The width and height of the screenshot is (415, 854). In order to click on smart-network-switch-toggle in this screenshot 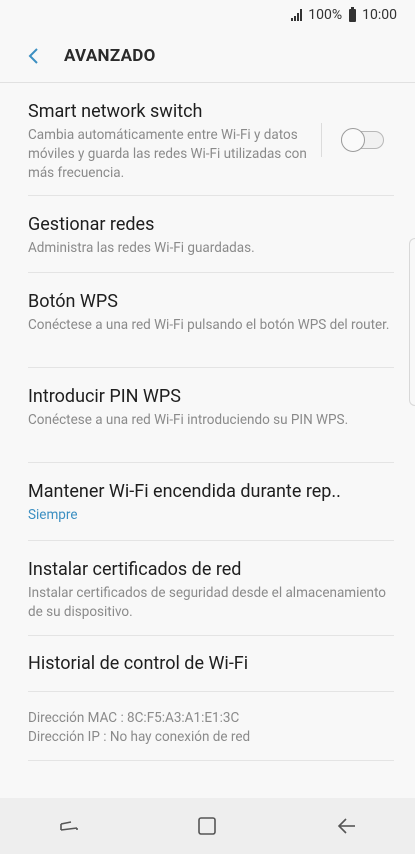, I will do `click(362, 140)`.